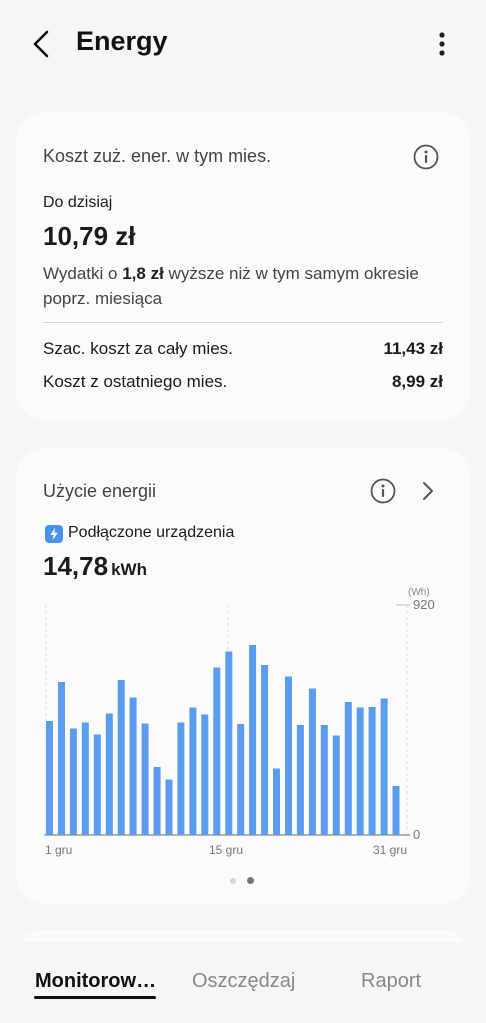  I want to click on y-tick-zero: 0, so click(416, 834).